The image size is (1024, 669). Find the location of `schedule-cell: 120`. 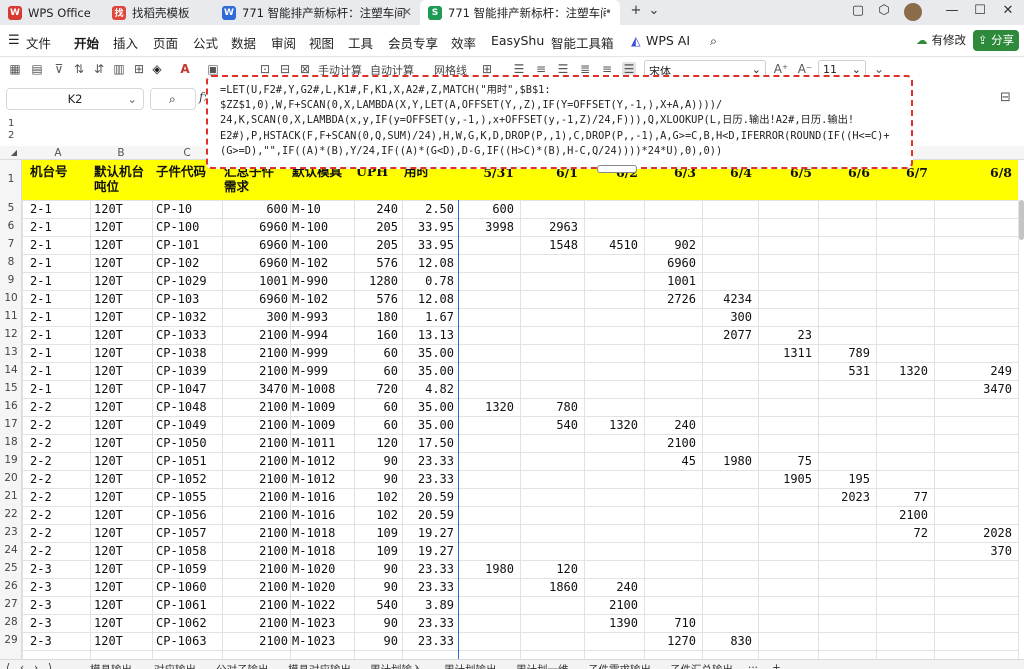

schedule-cell: 120 is located at coordinates (549, 569).